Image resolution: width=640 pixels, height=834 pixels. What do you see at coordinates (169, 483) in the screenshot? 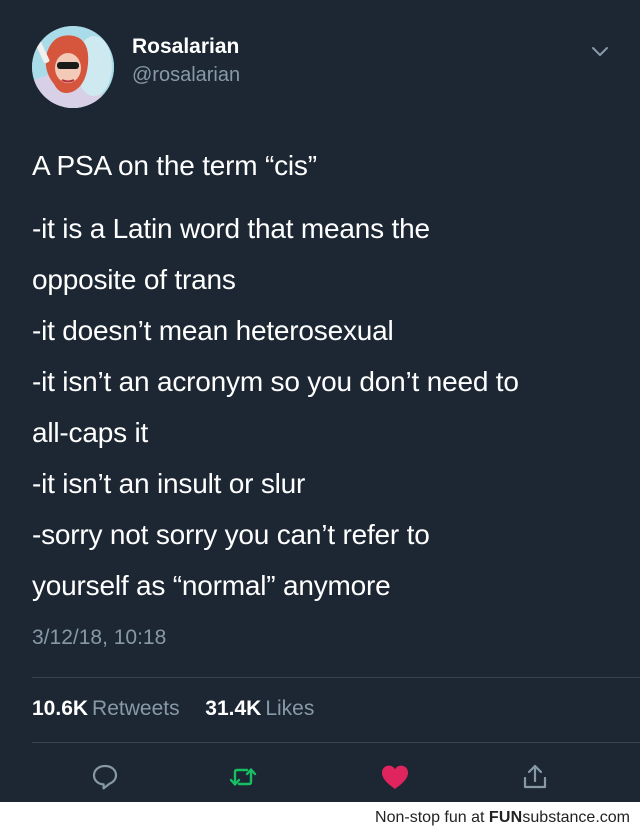
I see `tweet-line: -it isn’t an insult or slur` at bounding box center [169, 483].